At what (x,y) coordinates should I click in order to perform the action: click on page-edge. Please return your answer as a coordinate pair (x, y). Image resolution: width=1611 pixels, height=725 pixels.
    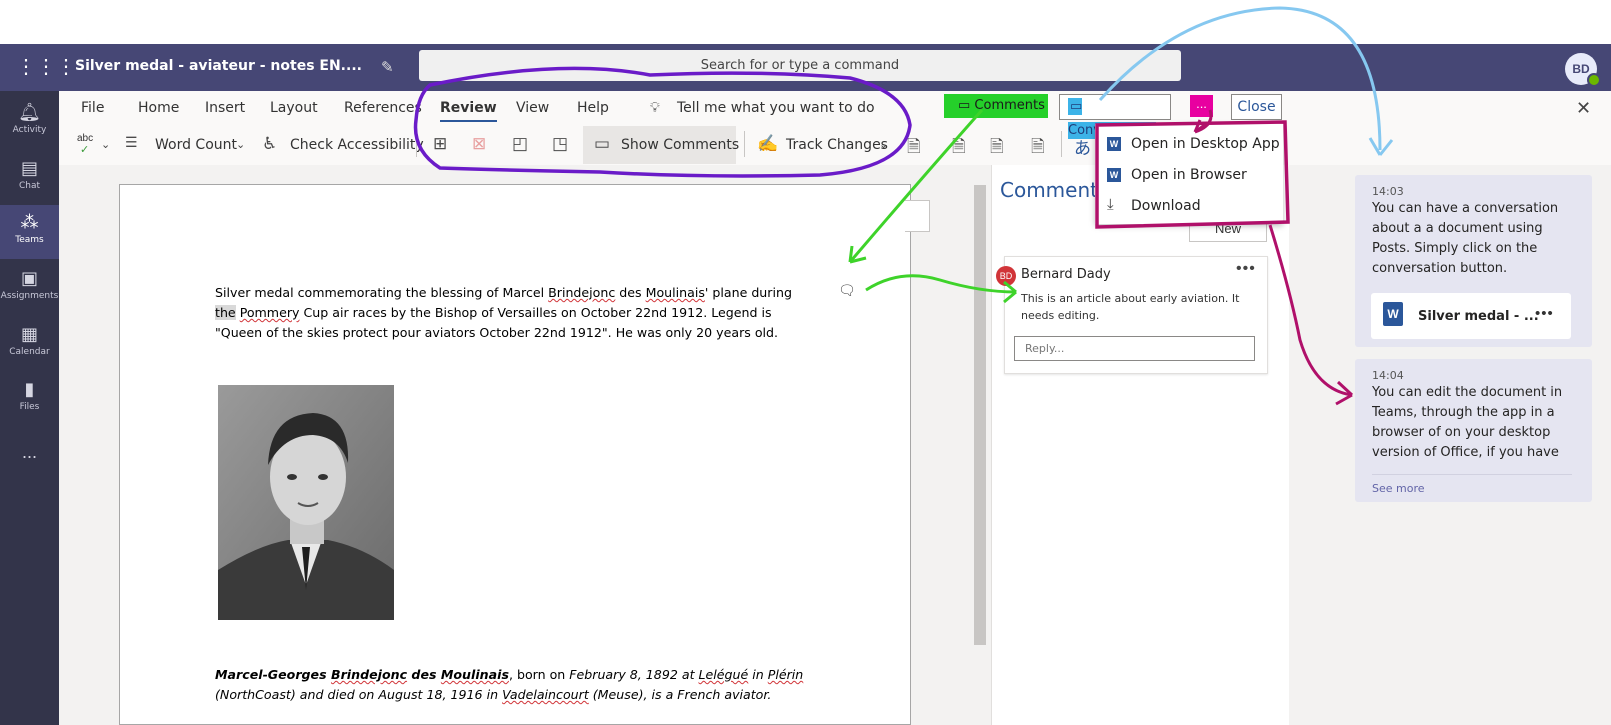
    Looking at the image, I should click on (917, 216).